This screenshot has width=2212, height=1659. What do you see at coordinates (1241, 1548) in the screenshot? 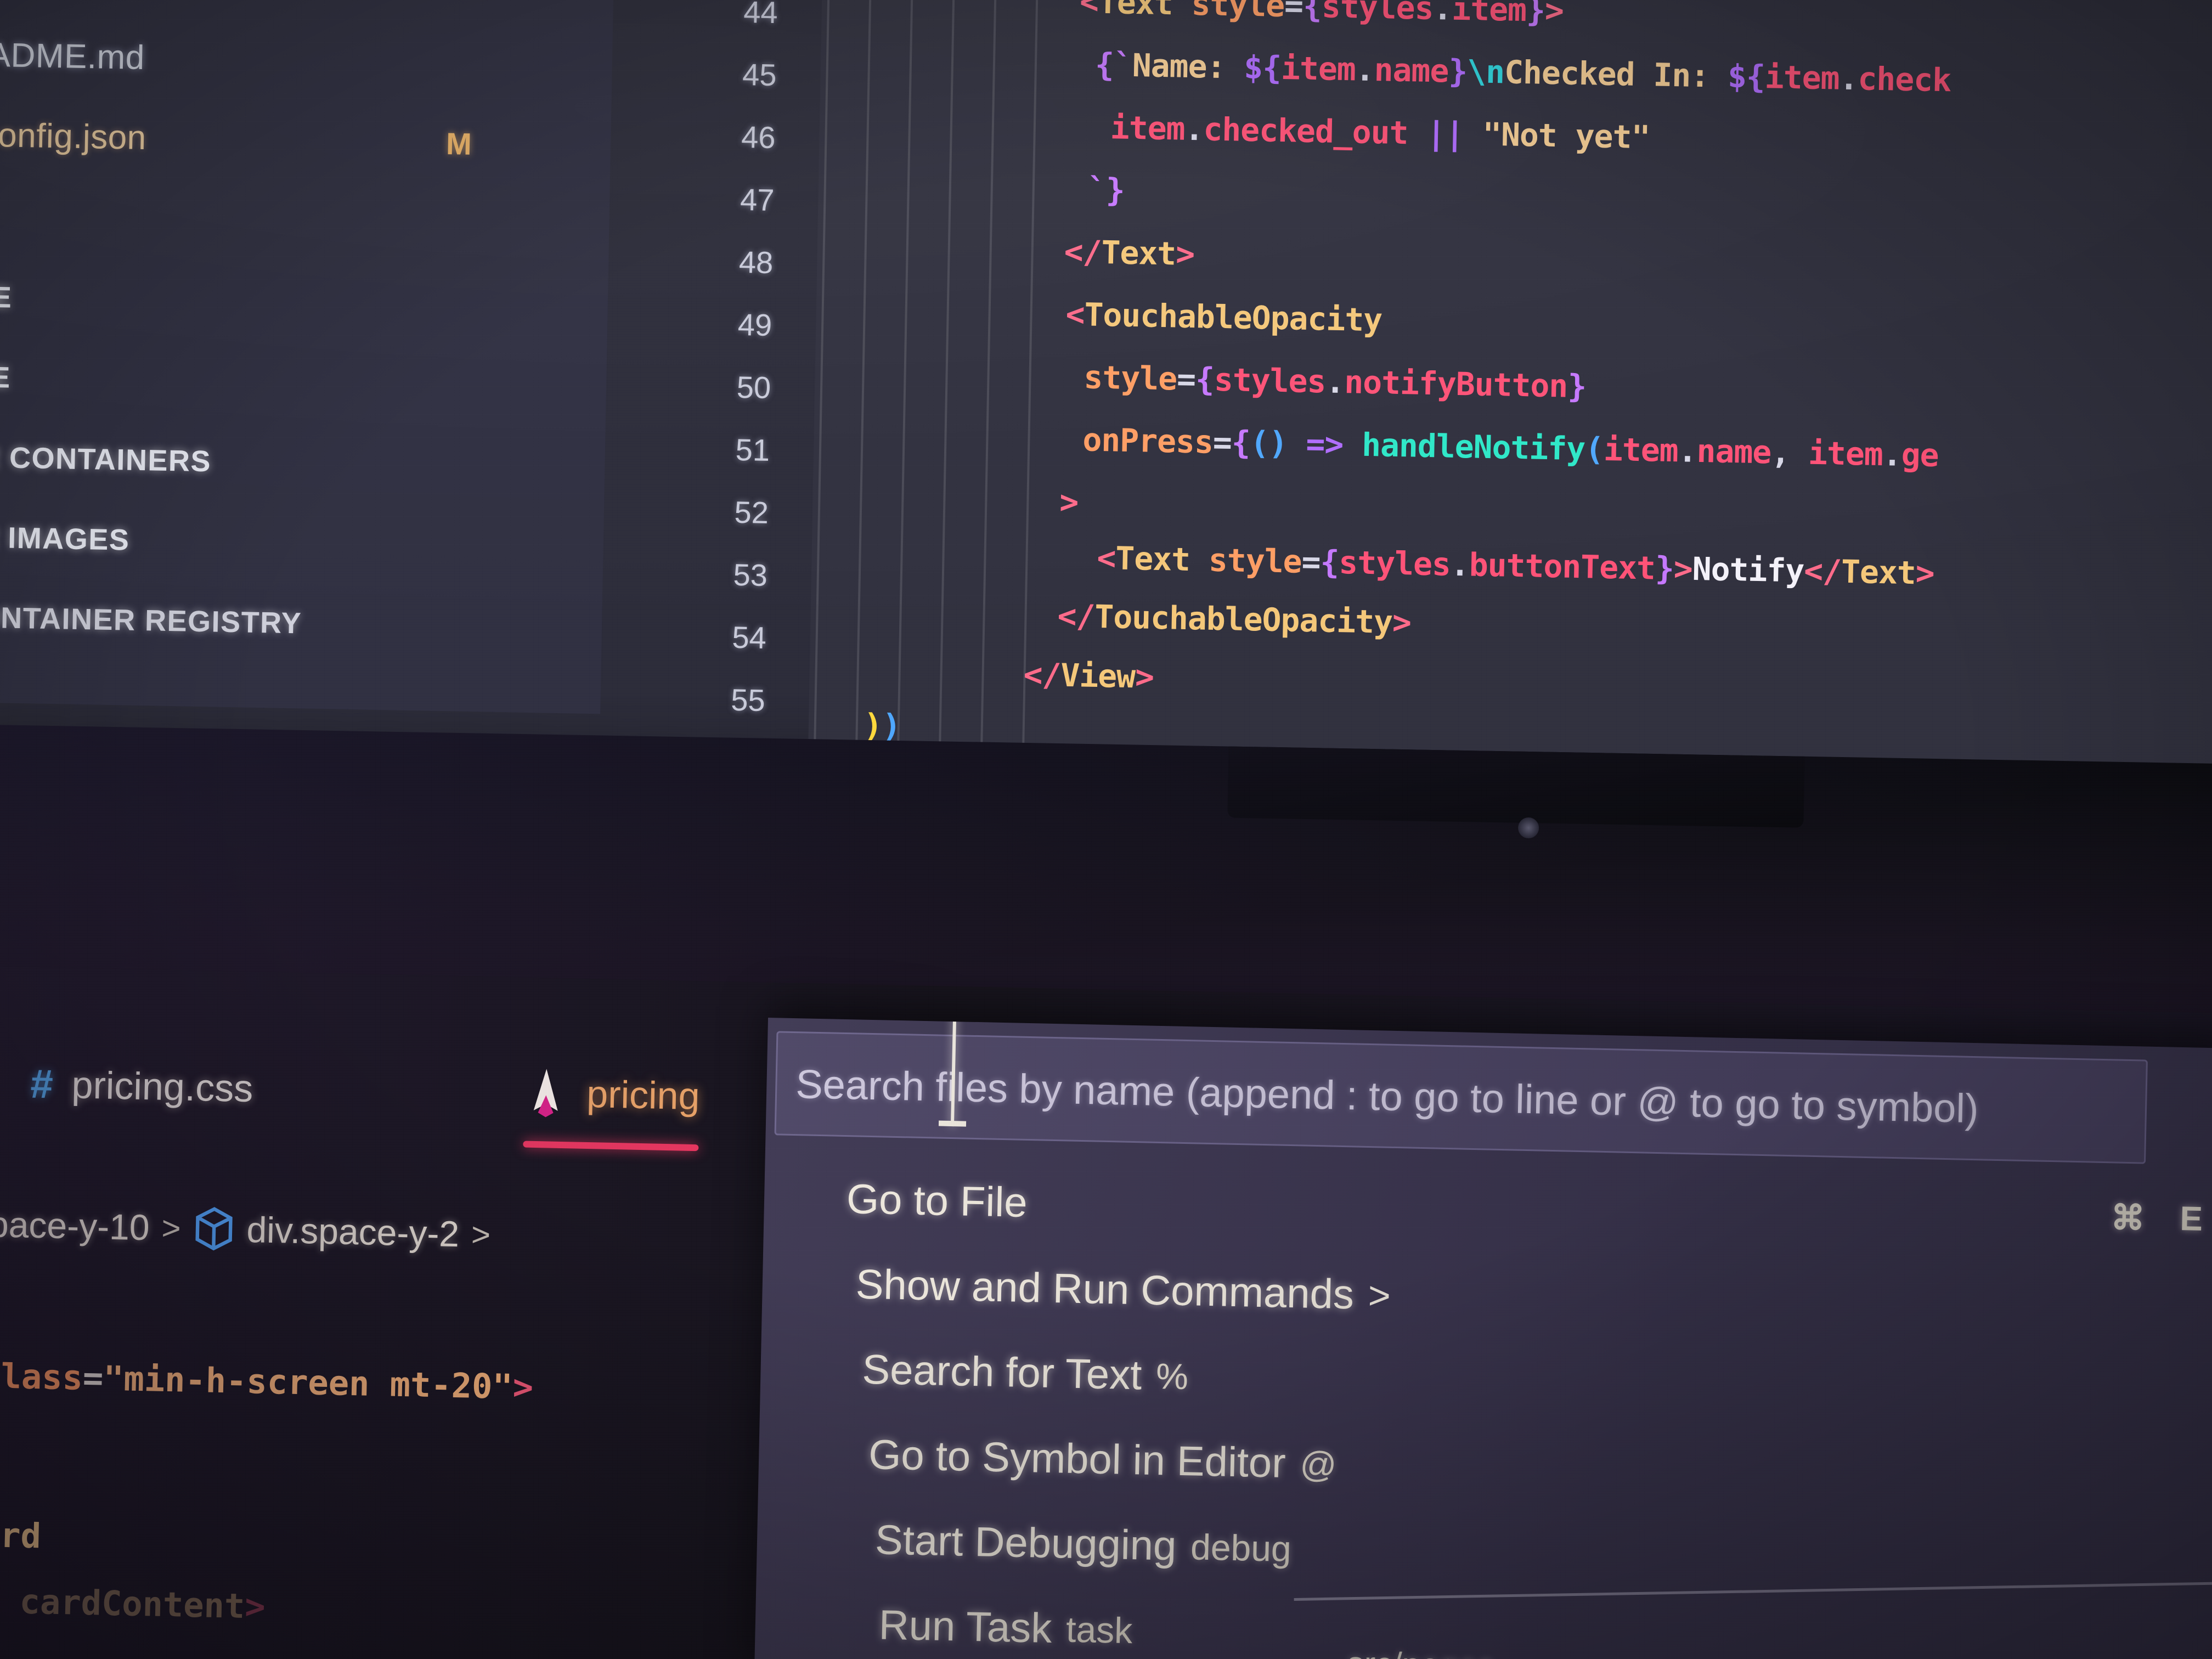
I see `item-hint: debug` at bounding box center [1241, 1548].